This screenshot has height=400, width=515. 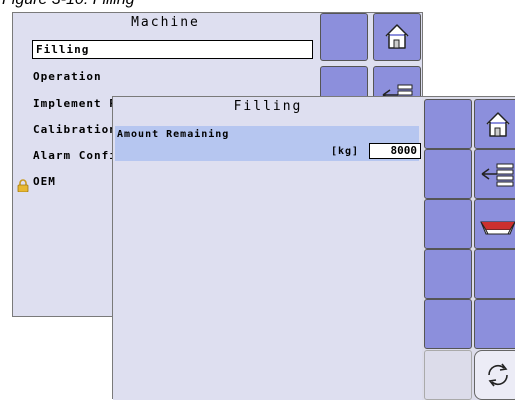 I want to click on amount-remaining-label: Amount Remaining, so click(x=173, y=134).